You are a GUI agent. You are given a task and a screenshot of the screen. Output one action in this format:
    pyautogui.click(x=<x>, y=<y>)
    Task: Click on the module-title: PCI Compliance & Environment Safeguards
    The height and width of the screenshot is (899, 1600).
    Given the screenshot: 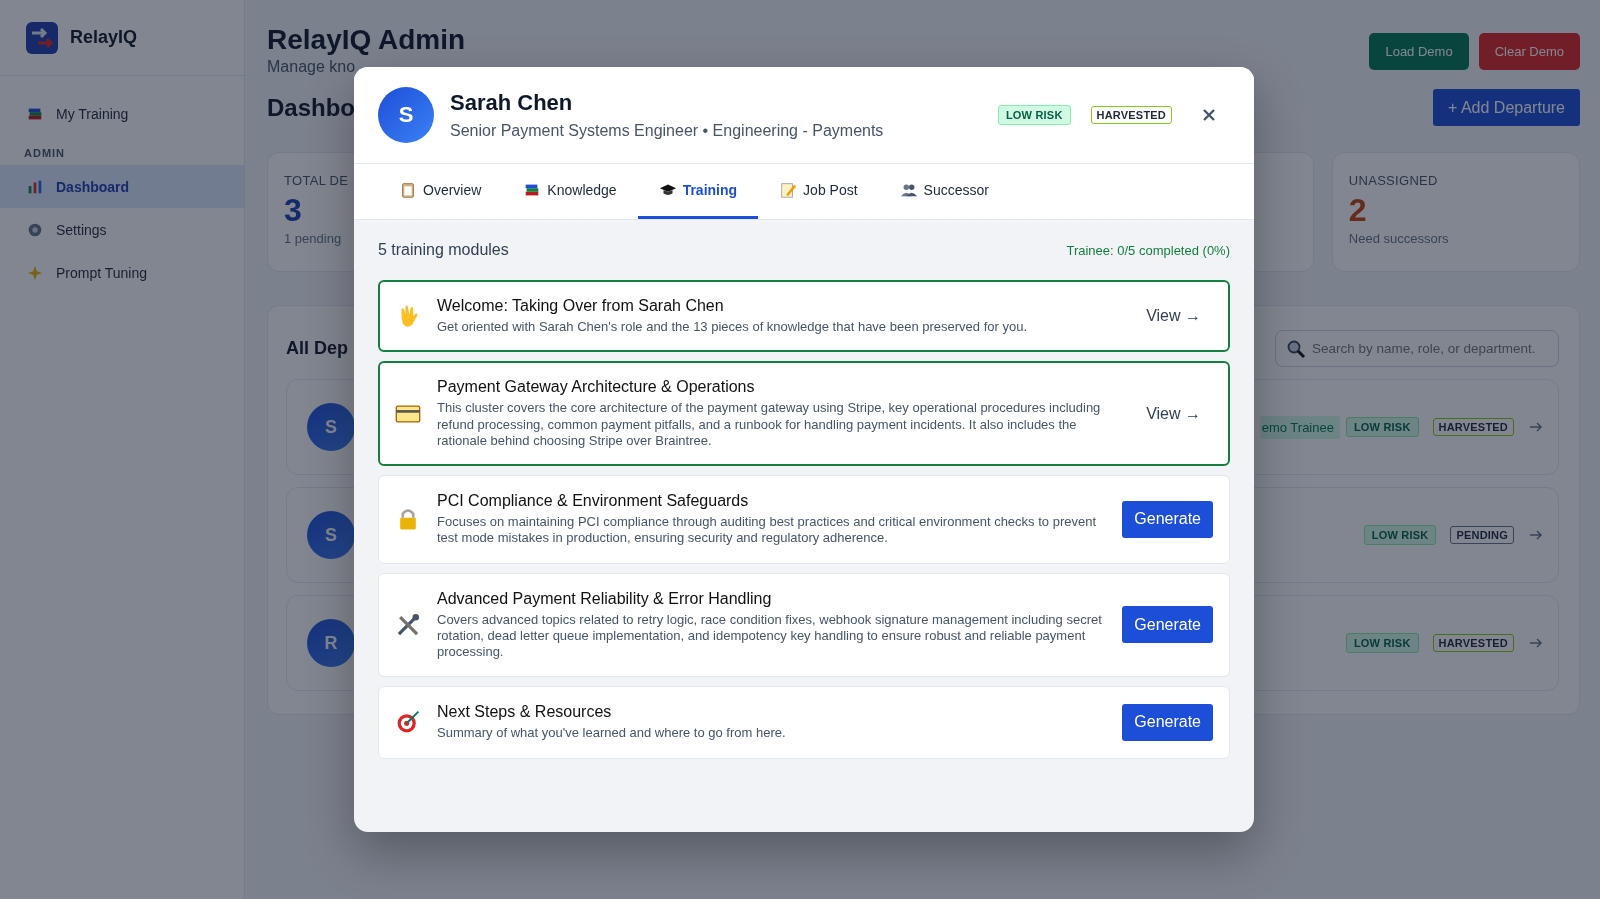 What is the action you would take?
    pyautogui.click(x=593, y=501)
    